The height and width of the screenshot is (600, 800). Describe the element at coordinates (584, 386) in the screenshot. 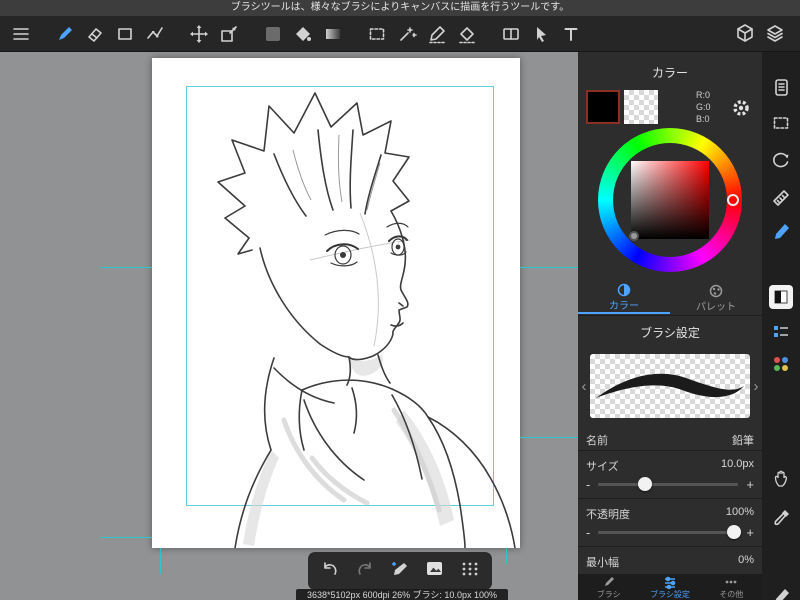

I see `brush-prev-icon: ‹` at that location.